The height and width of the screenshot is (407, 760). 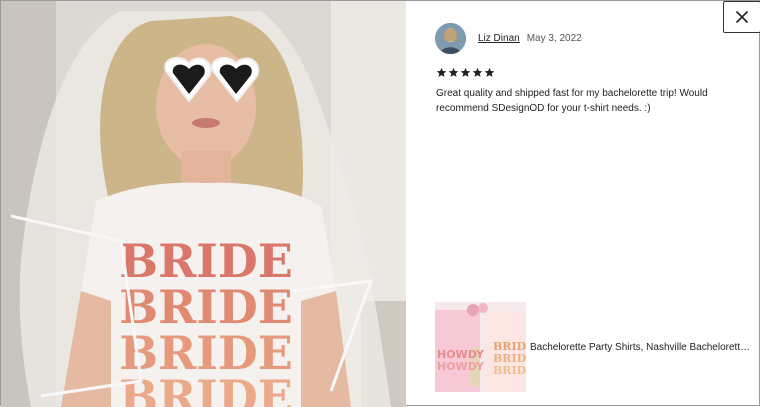 I want to click on thumb-text-3: BRIDE, so click(x=509, y=370).